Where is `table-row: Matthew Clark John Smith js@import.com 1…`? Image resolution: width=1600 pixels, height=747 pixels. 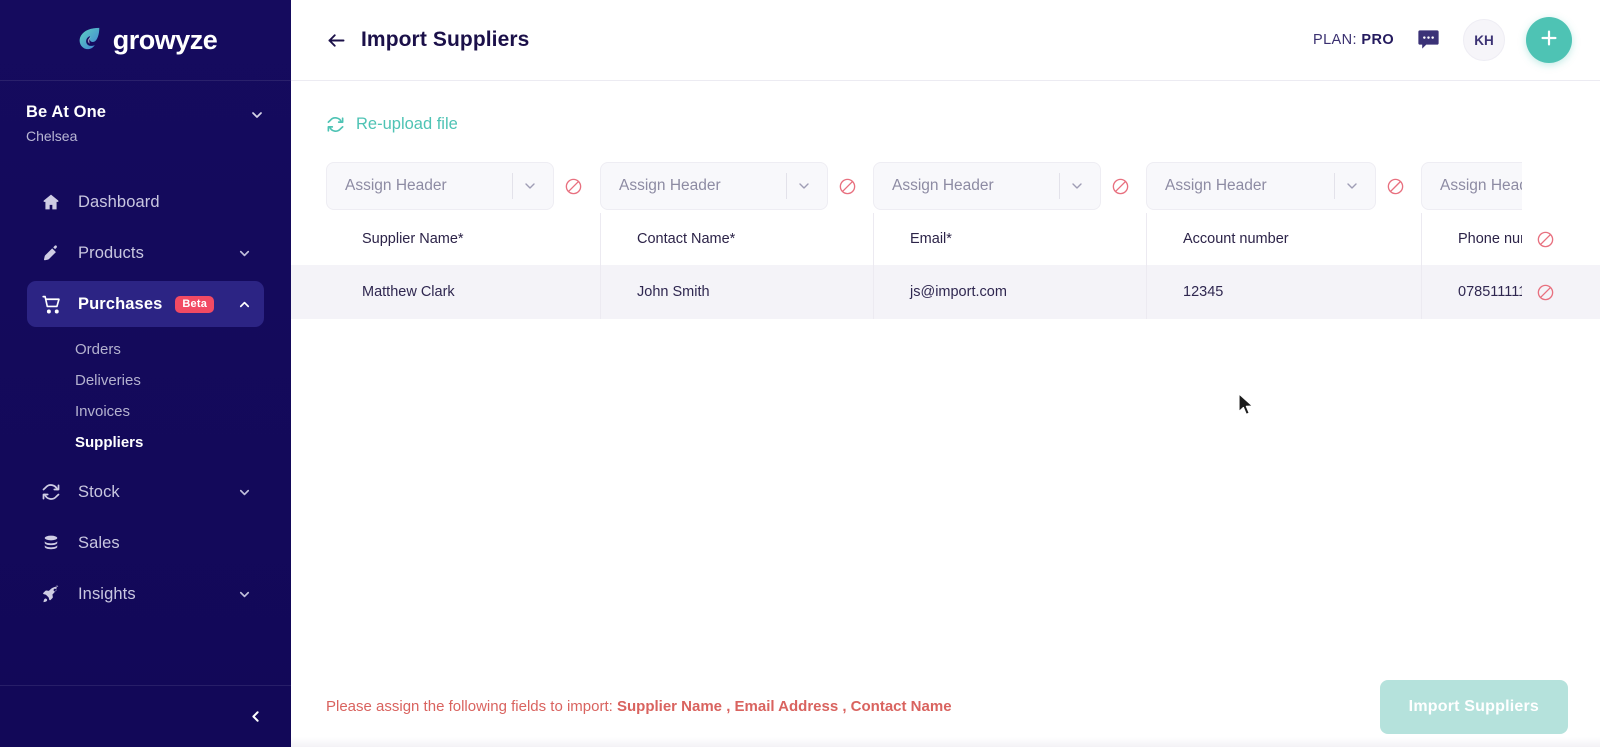 table-row: Matthew Clark John Smith js@import.com 1… is located at coordinates (945, 292).